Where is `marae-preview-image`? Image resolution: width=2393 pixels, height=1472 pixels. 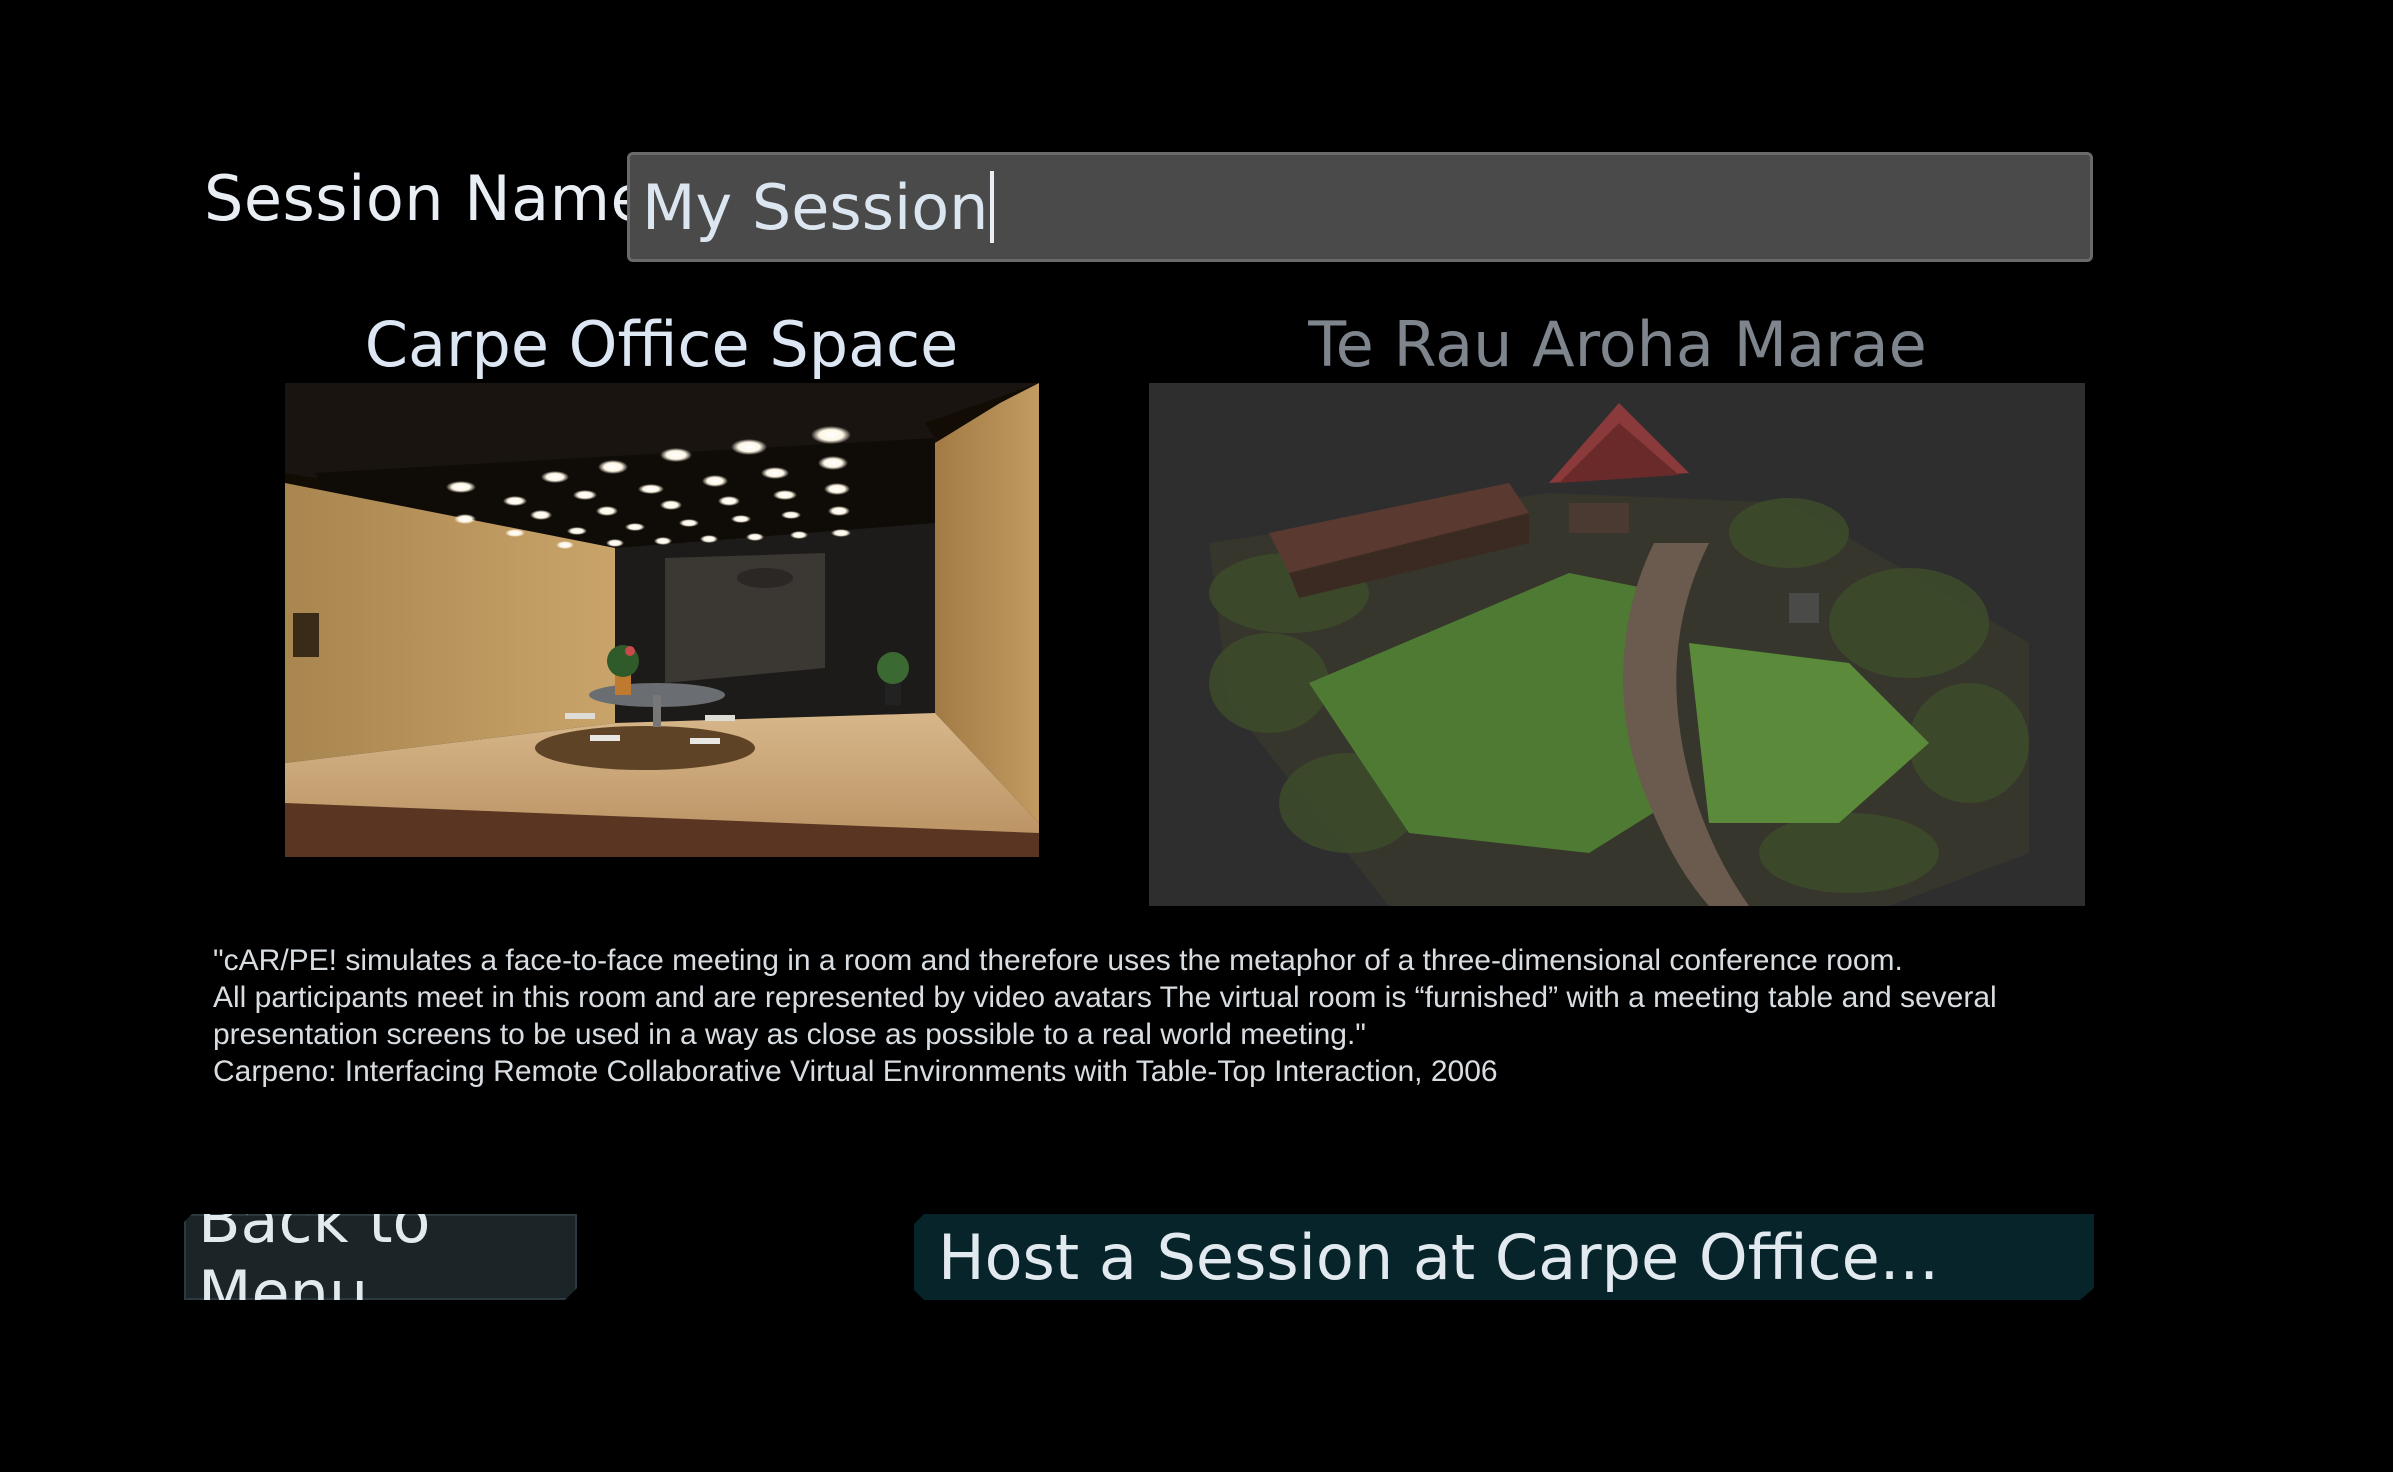 marae-preview-image is located at coordinates (1617, 644).